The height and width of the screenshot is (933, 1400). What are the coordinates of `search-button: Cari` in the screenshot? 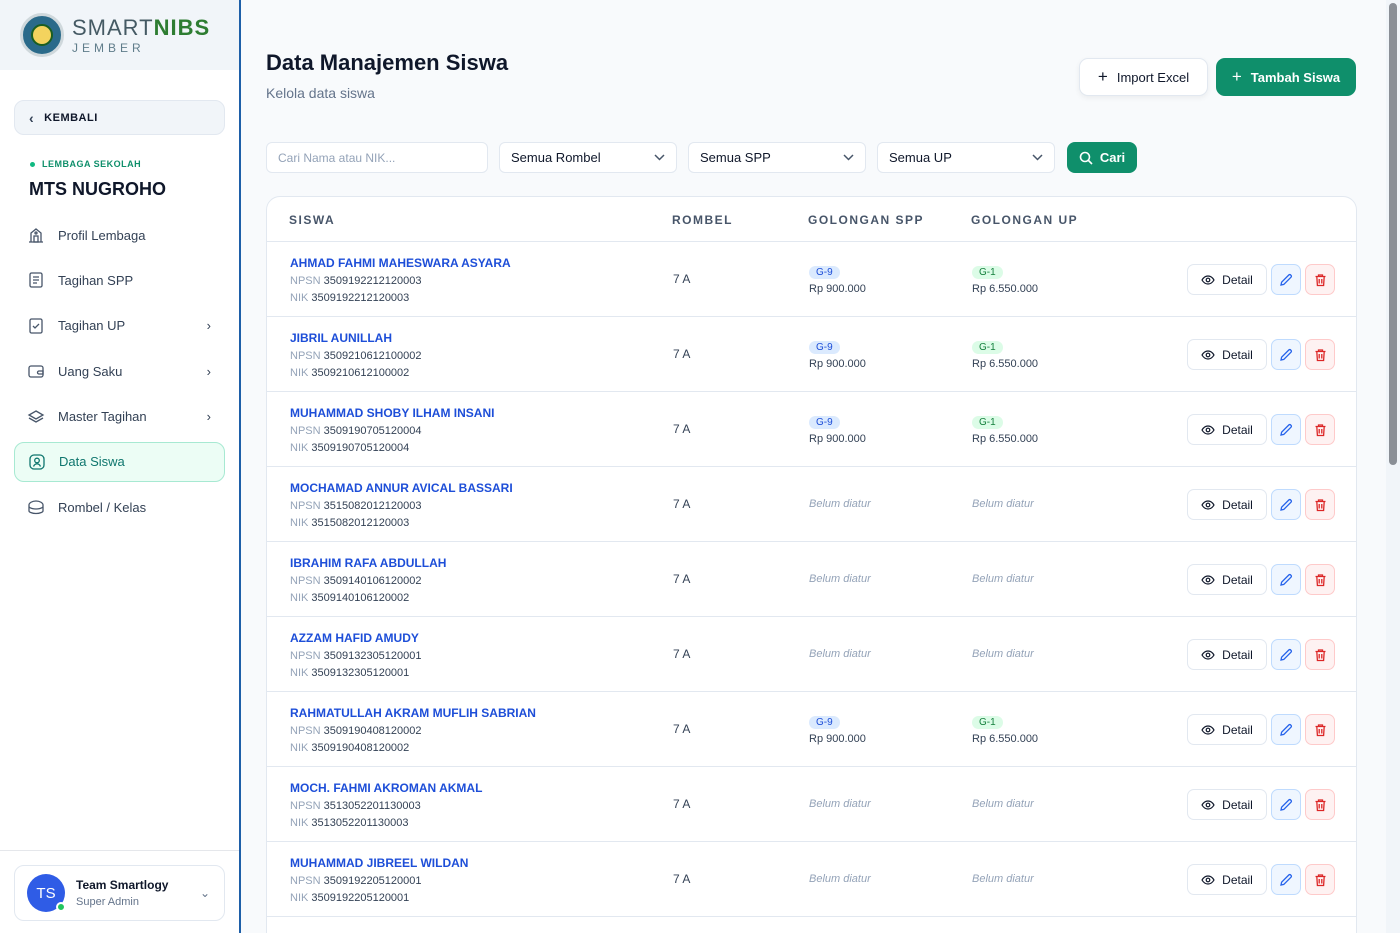 It's located at (1102, 157).